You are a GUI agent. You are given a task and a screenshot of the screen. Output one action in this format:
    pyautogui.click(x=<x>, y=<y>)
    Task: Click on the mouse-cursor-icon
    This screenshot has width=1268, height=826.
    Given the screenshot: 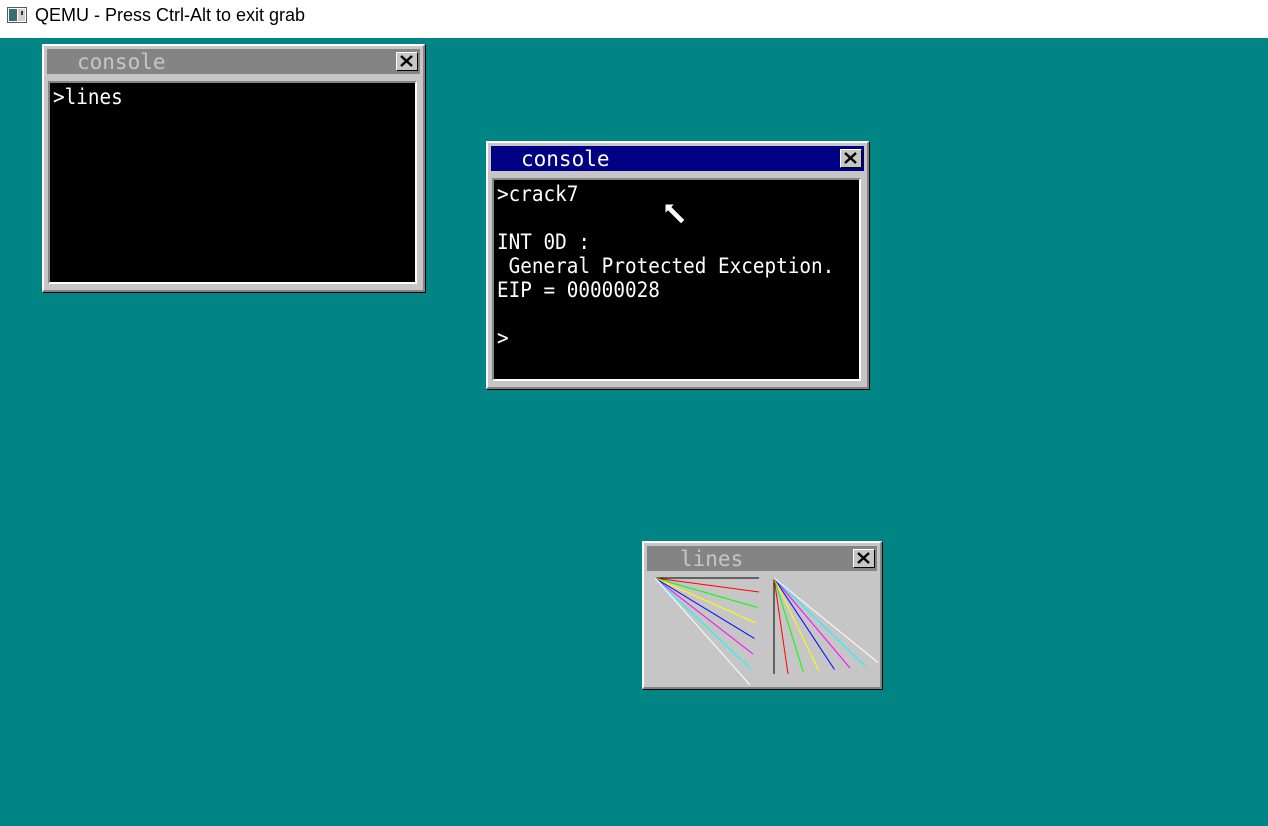 What is the action you would take?
    pyautogui.click(x=675, y=214)
    